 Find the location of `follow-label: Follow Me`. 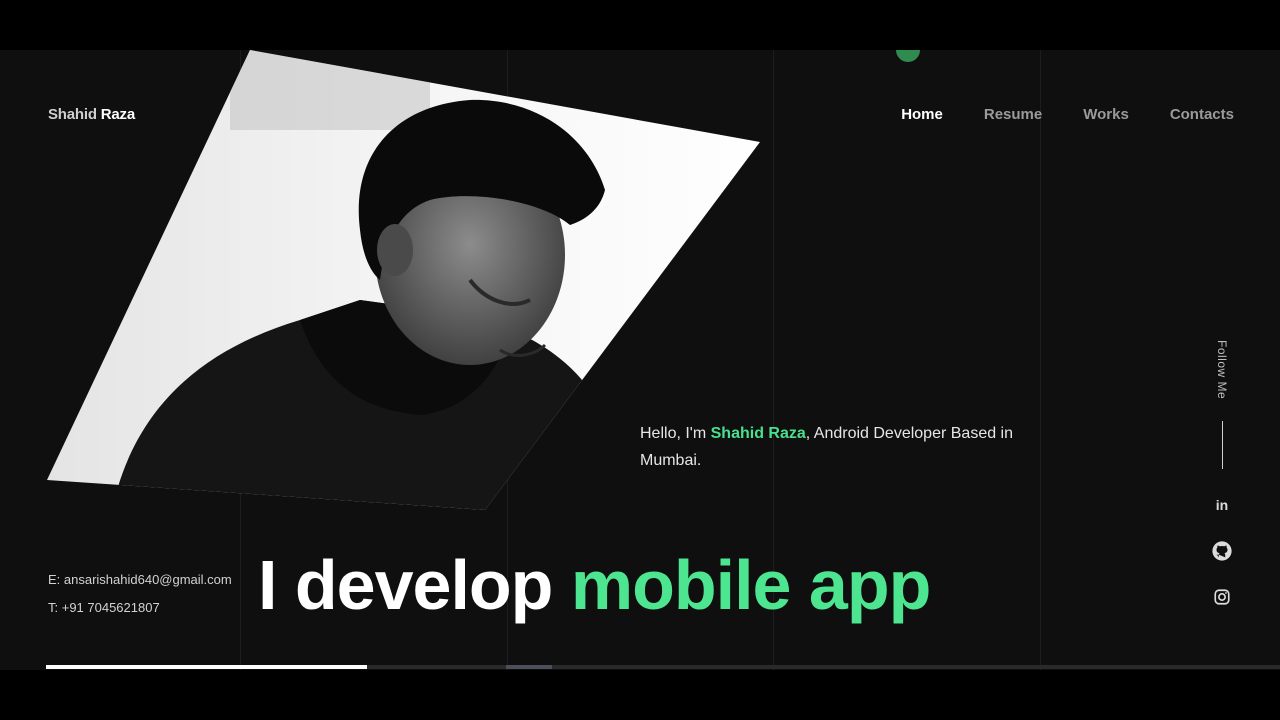

follow-label: Follow Me is located at coordinates (1222, 370).